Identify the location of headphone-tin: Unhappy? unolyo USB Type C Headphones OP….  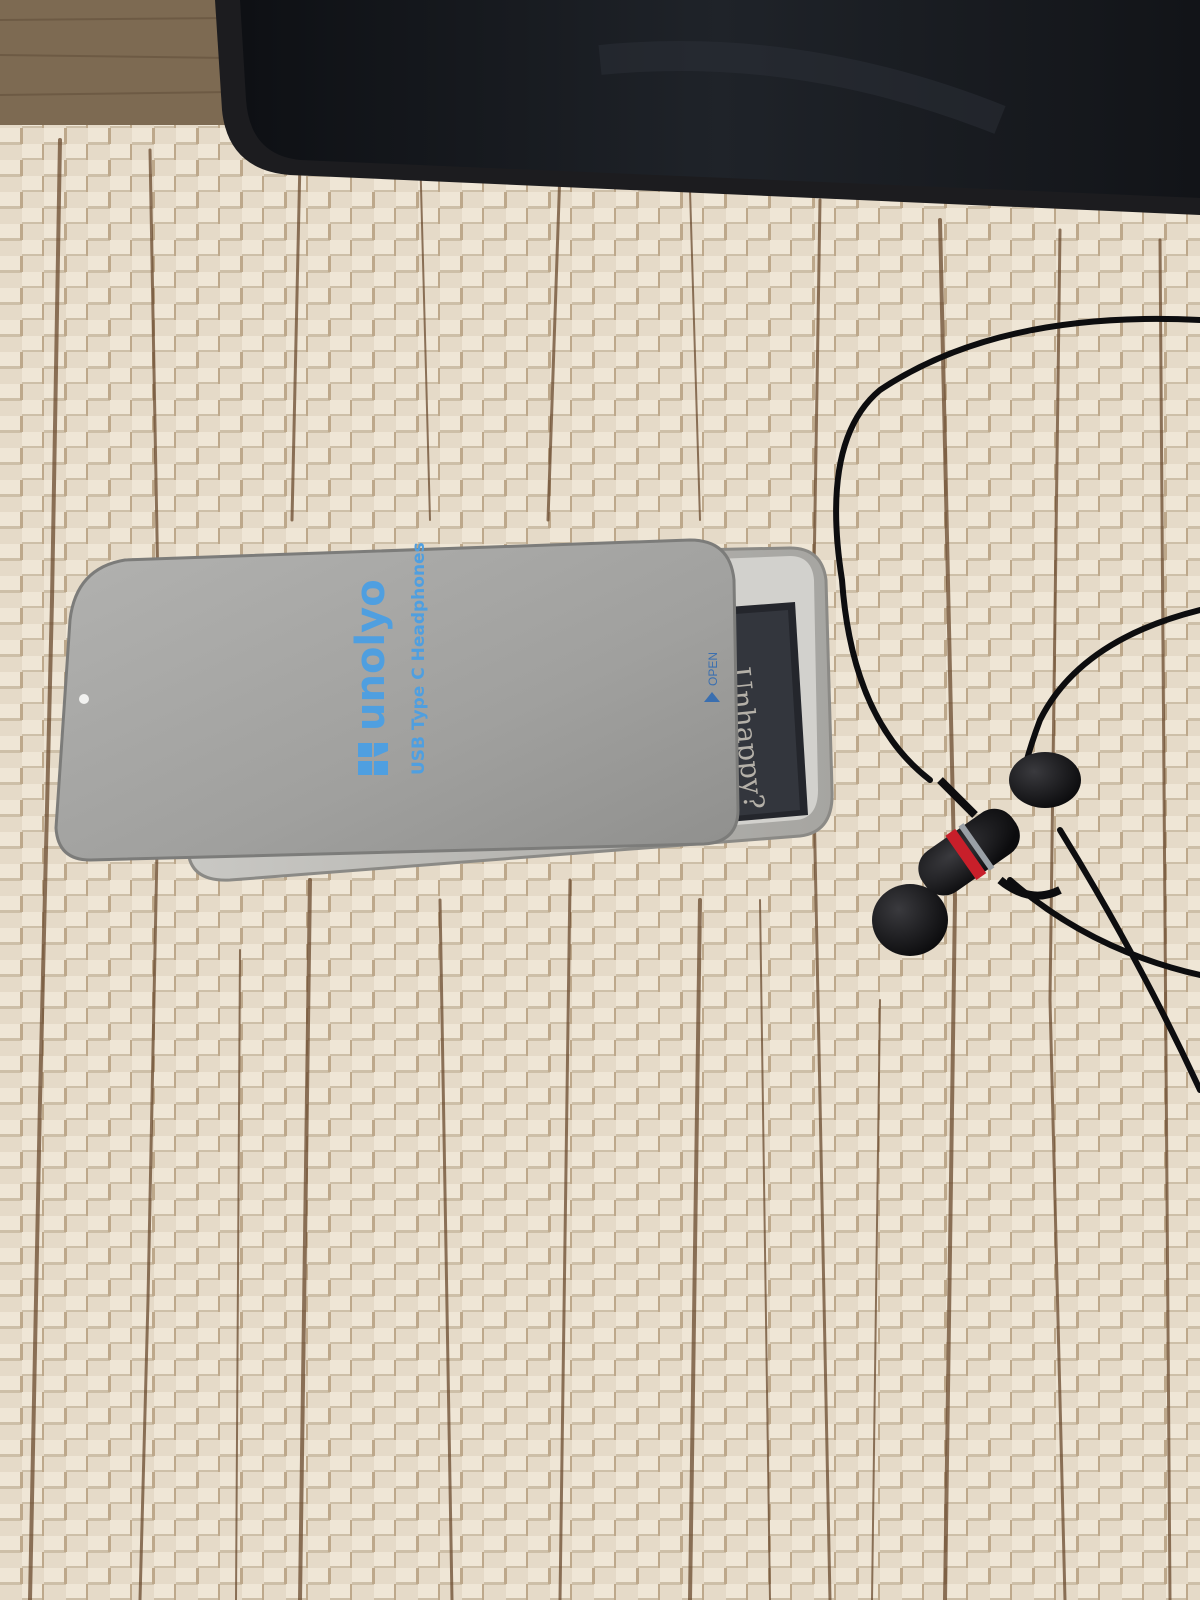
(444, 710).